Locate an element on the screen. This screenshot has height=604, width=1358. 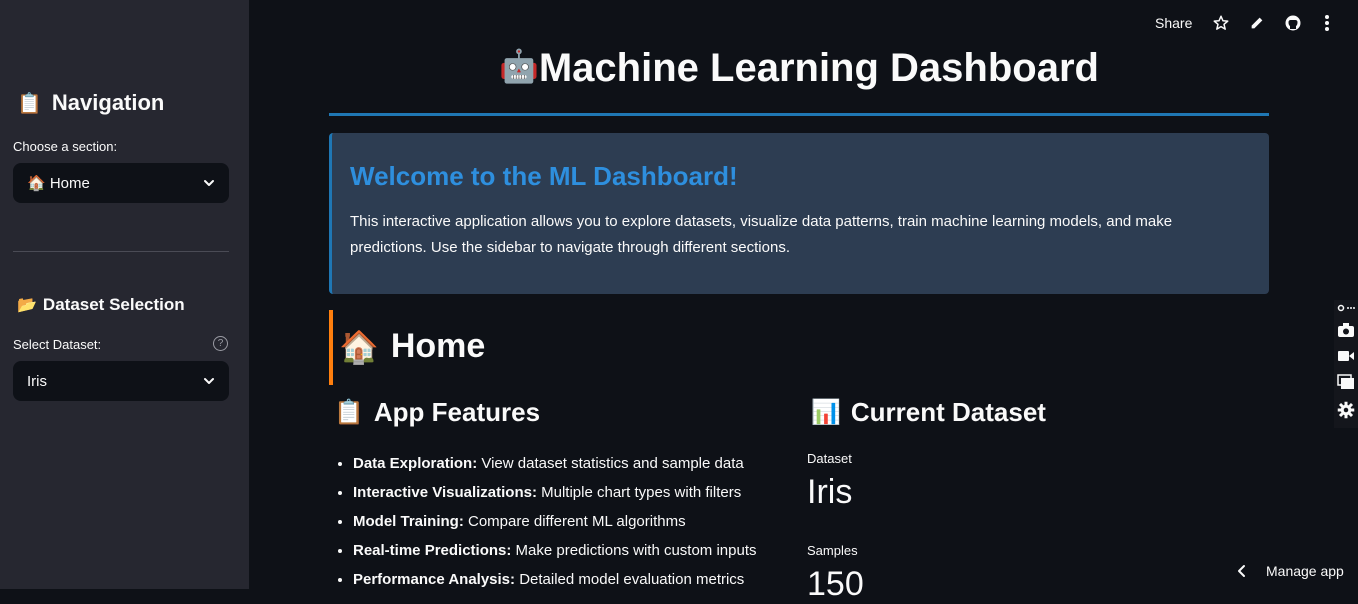
sidebar-divider is located at coordinates (121, 251).